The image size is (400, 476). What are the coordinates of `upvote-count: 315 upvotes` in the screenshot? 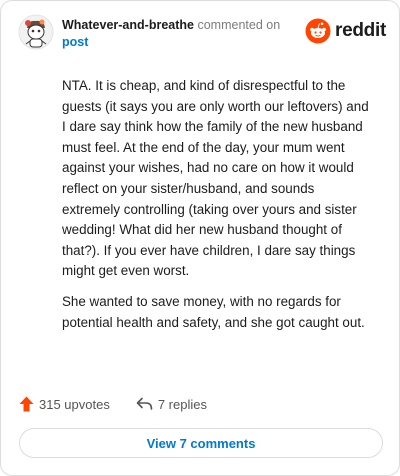 It's located at (74, 404).